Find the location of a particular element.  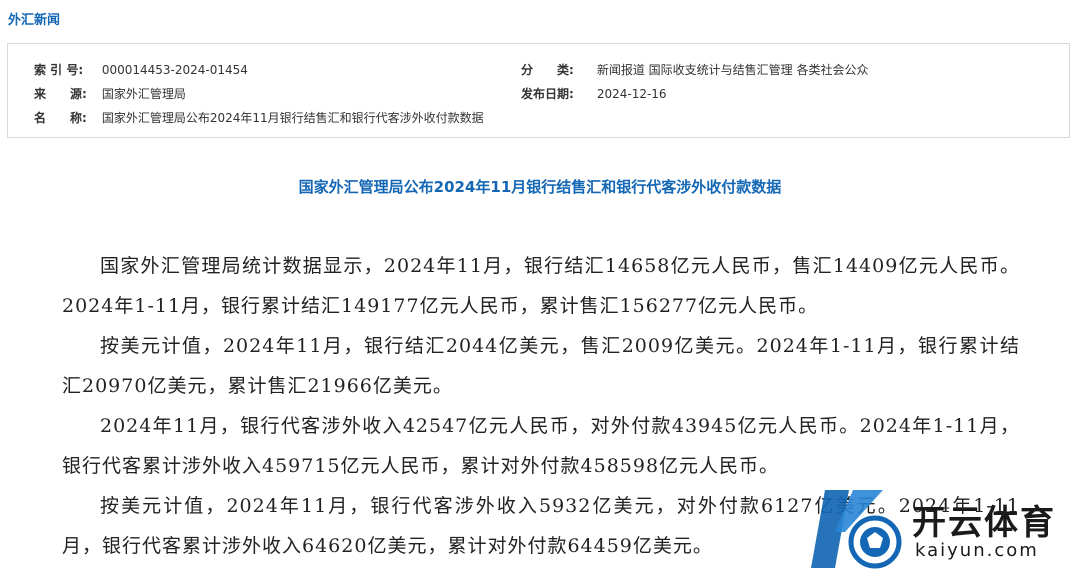

meta-row-index: 索 引 号: 000014453-2024-01454 is located at coordinates (141, 69).